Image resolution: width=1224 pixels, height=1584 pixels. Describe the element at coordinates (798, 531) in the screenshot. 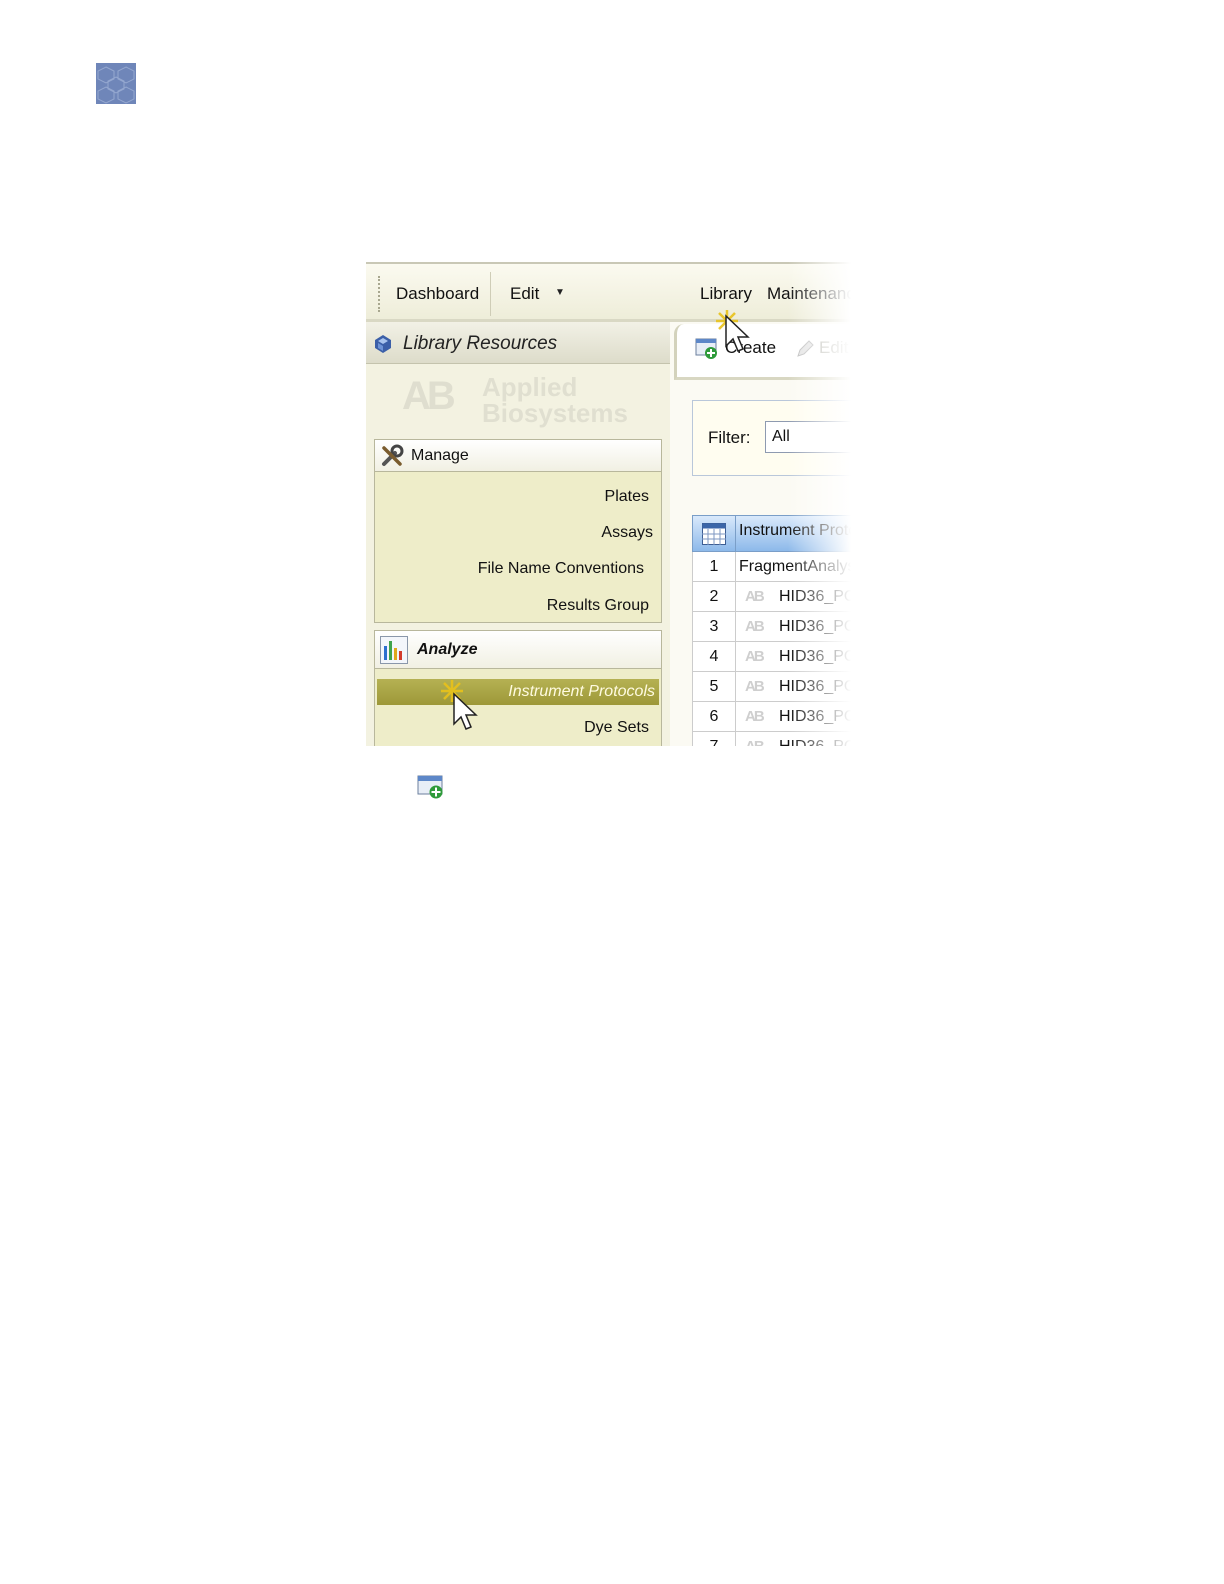

I see `column-header-instrument-protocol: Instrument Protocol` at that location.